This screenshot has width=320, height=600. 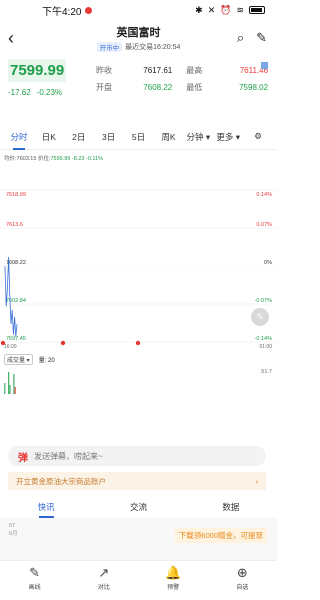 What do you see at coordinates (264, 301) in the screenshot?
I see `y-tick-label-right: -0.07%` at bounding box center [264, 301].